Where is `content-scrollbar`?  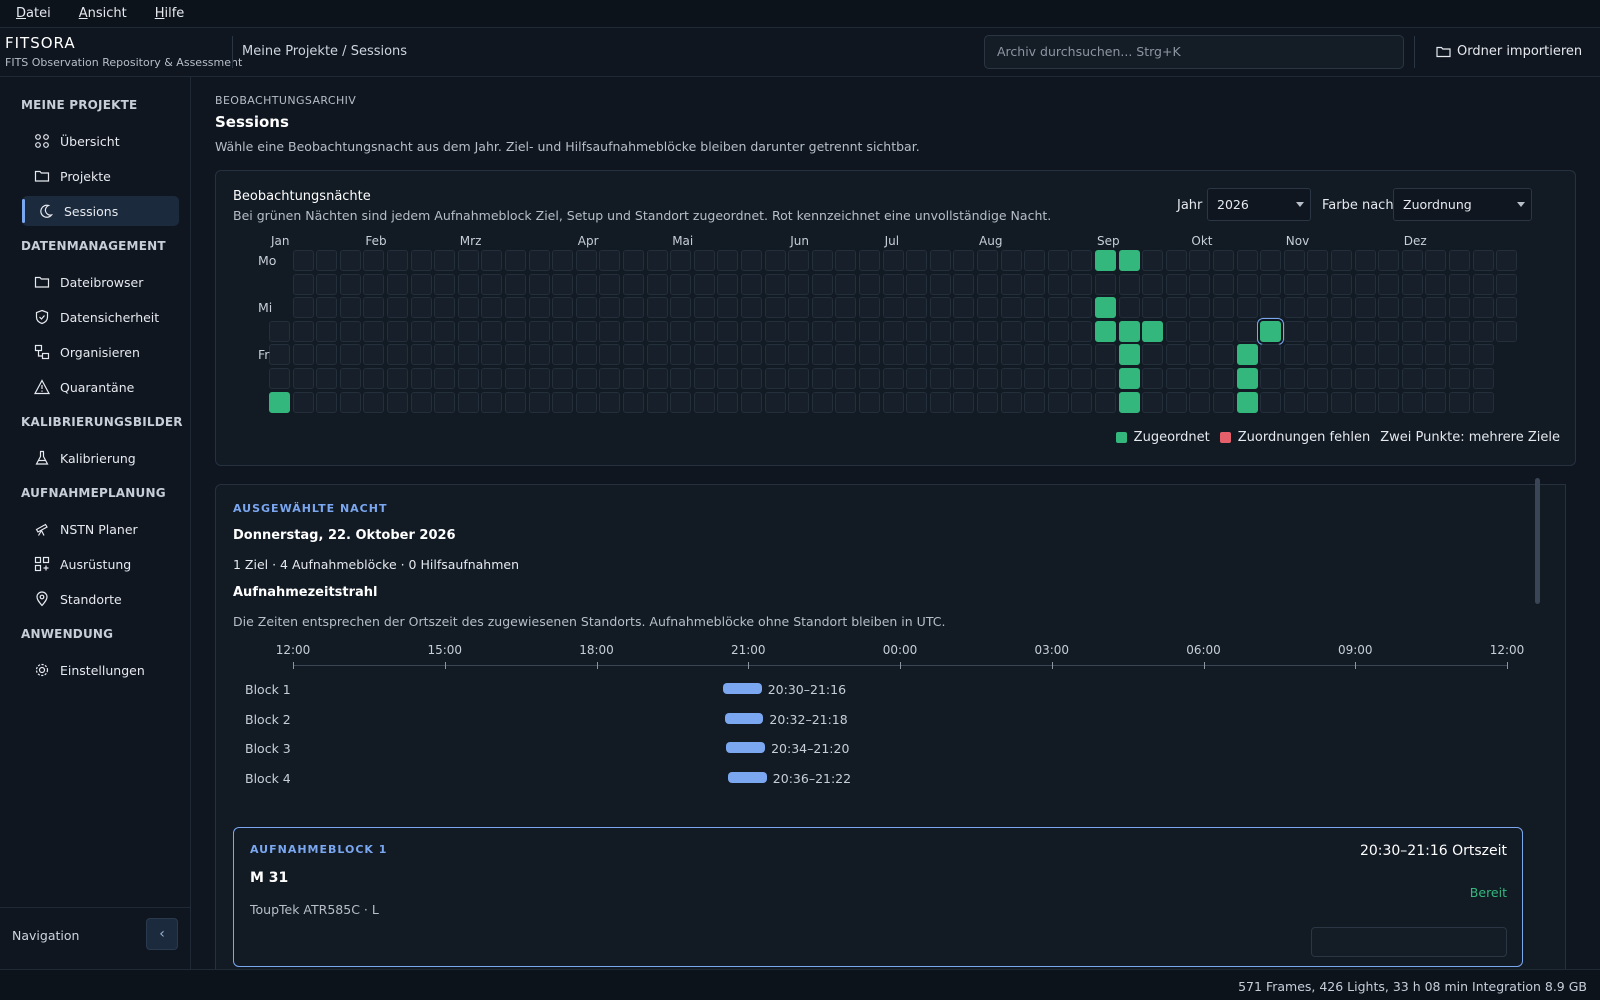
content-scrollbar is located at coordinates (1537, 541).